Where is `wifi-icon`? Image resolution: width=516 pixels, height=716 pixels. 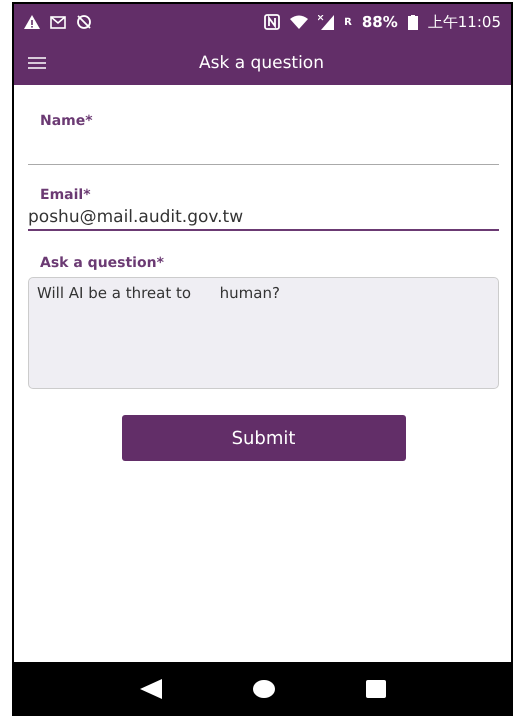
wifi-icon is located at coordinates (299, 22).